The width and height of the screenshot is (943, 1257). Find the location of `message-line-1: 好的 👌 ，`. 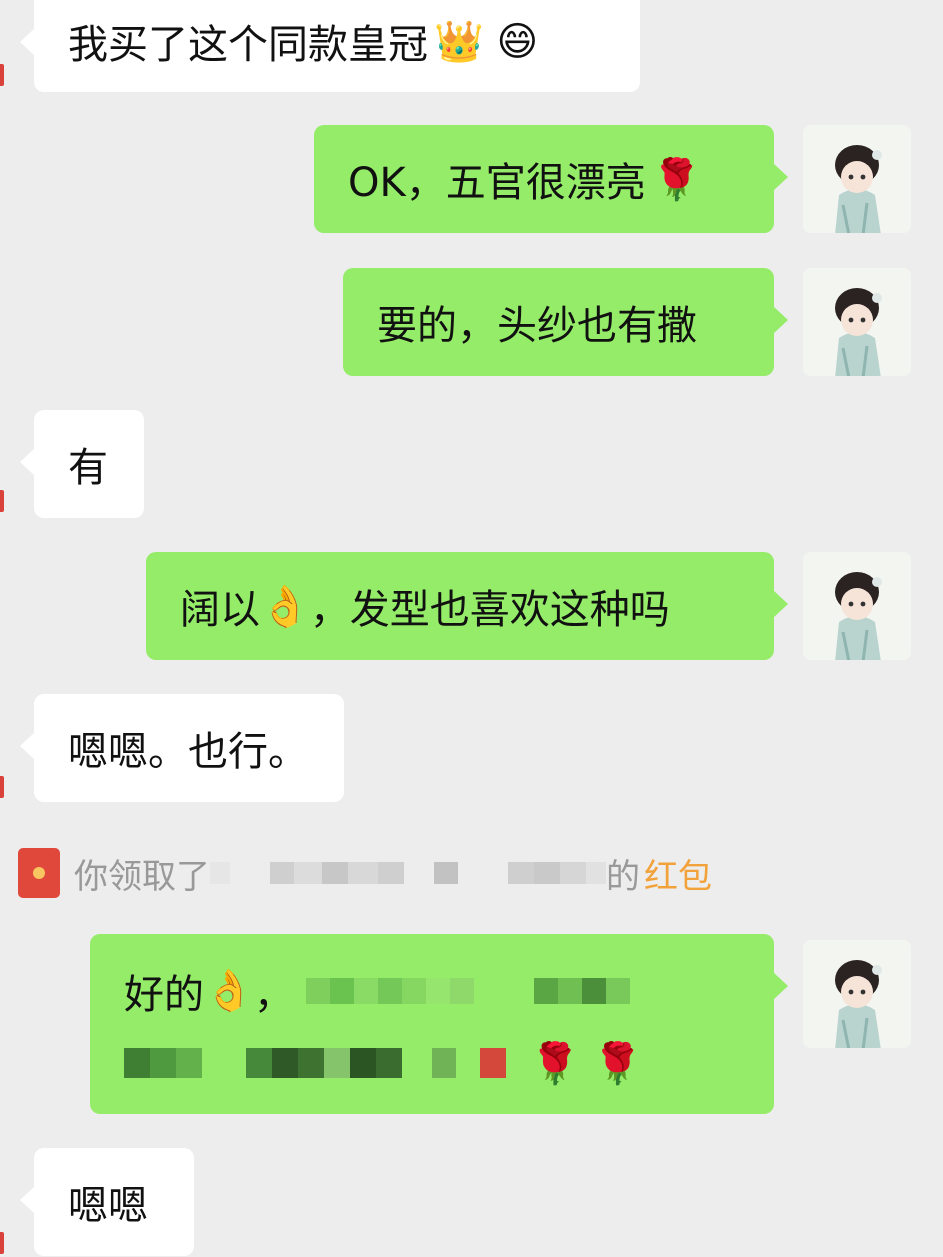

message-line-1: 好的 👌 ， is located at coordinates (377, 991).